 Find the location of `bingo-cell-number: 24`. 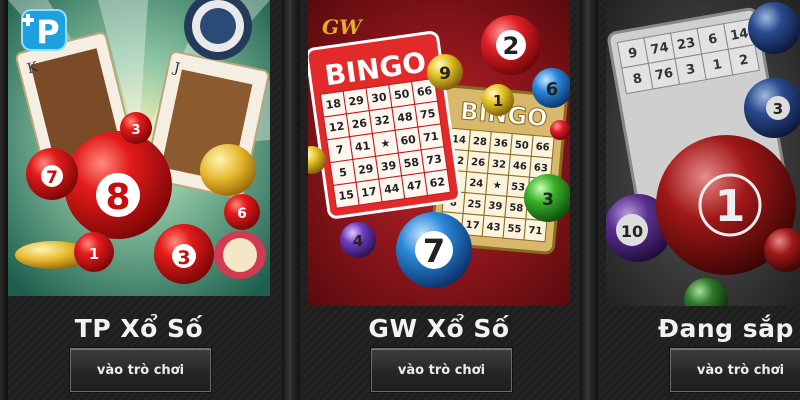

bingo-cell-number: 24 is located at coordinates (476, 184).